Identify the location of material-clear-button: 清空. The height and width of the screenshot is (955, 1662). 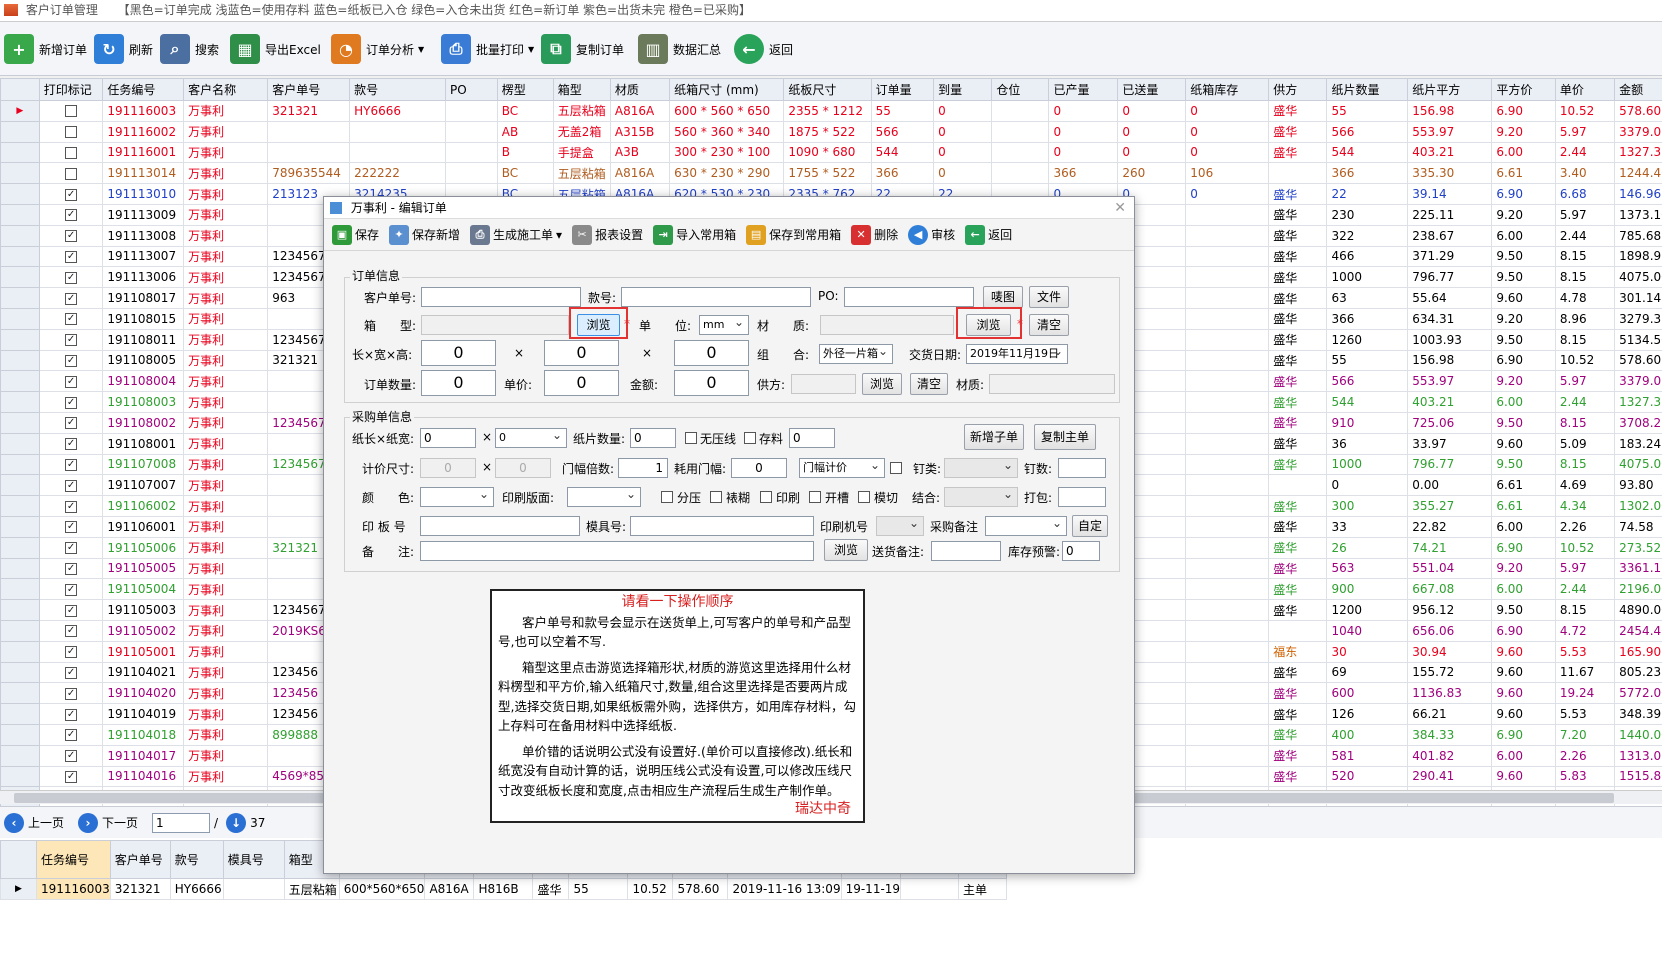
(1049, 325).